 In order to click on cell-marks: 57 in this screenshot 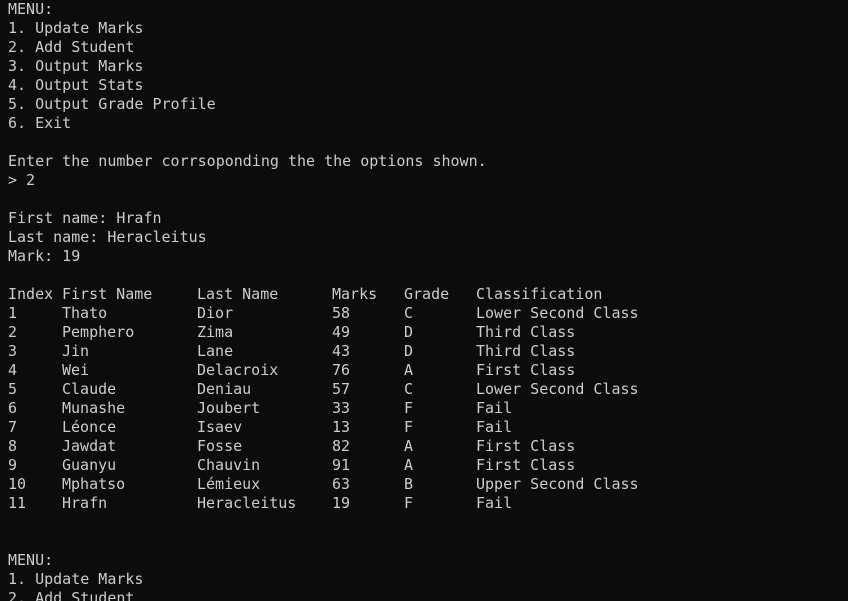, I will do `click(341, 389)`.